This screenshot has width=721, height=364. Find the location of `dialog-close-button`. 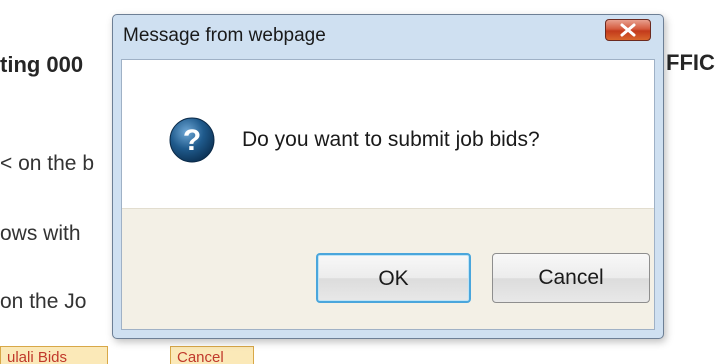

dialog-close-button is located at coordinates (628, 30).